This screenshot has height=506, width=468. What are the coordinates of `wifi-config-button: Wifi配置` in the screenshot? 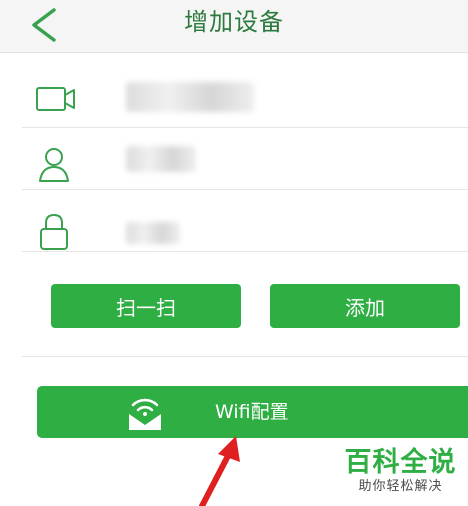 It's located at (252, 412).